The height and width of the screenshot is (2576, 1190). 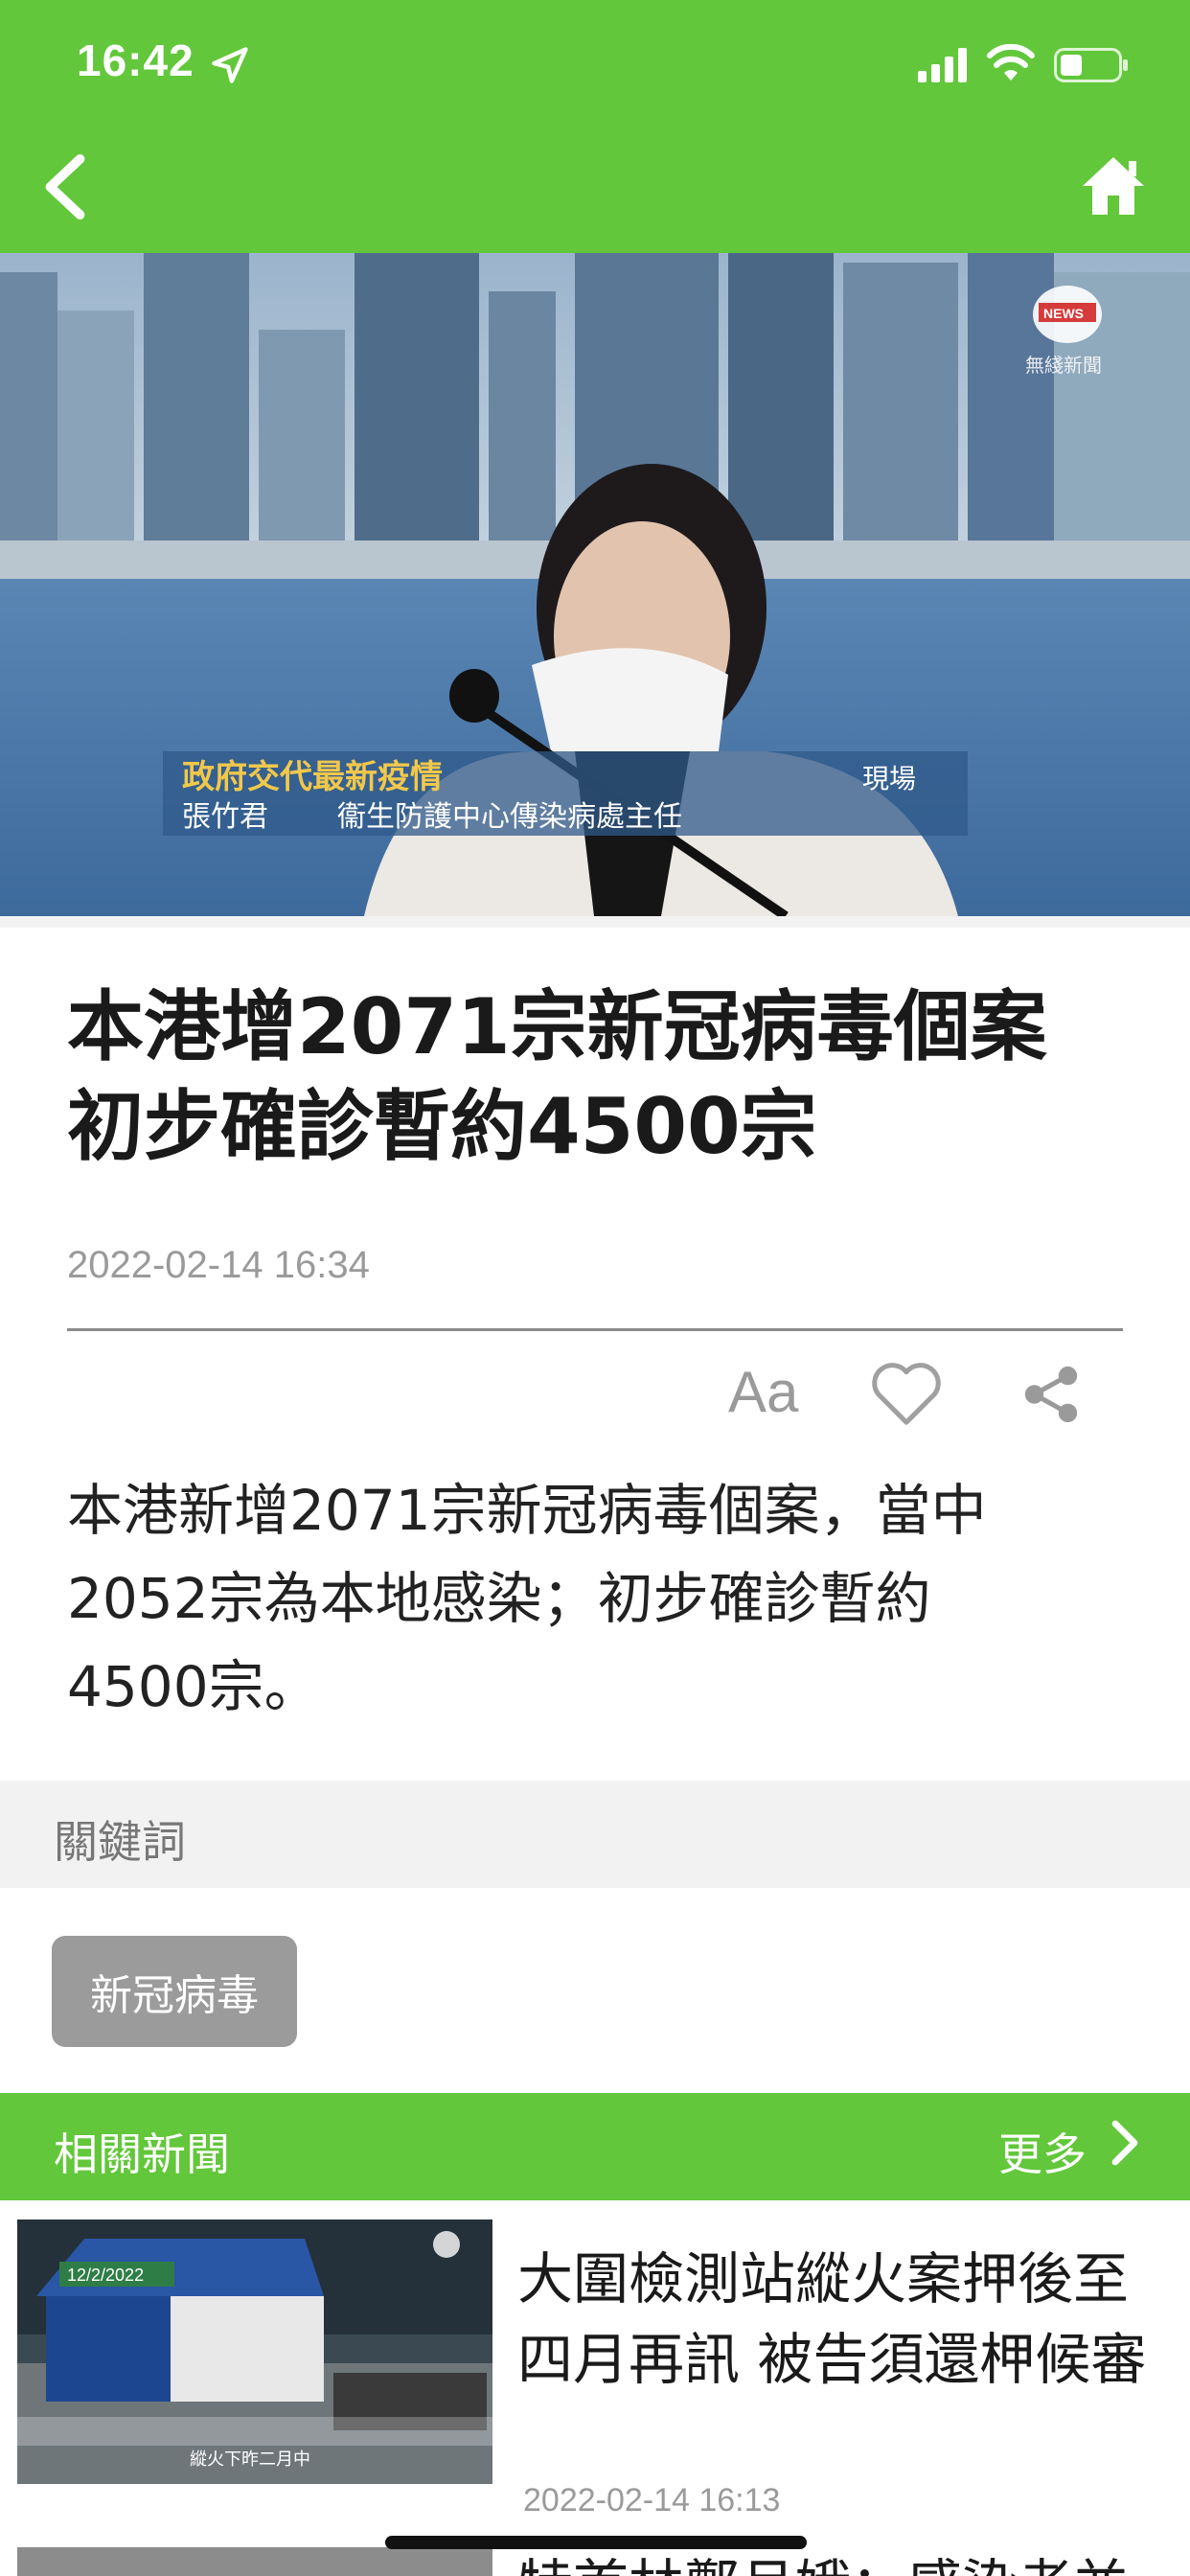 What do you see at coordinates (105, 2275) in the screenshot?
I see `thumb-date: 12/2/2022` at bounding box center [105, 2275].